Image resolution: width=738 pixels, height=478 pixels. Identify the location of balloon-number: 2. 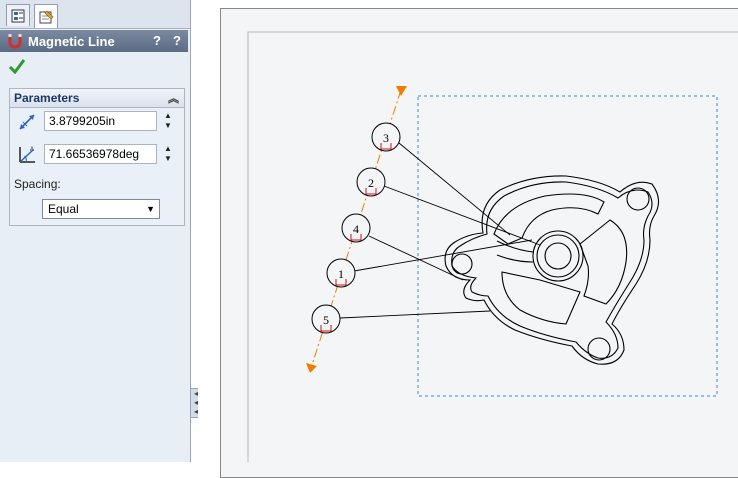
(371, 183).